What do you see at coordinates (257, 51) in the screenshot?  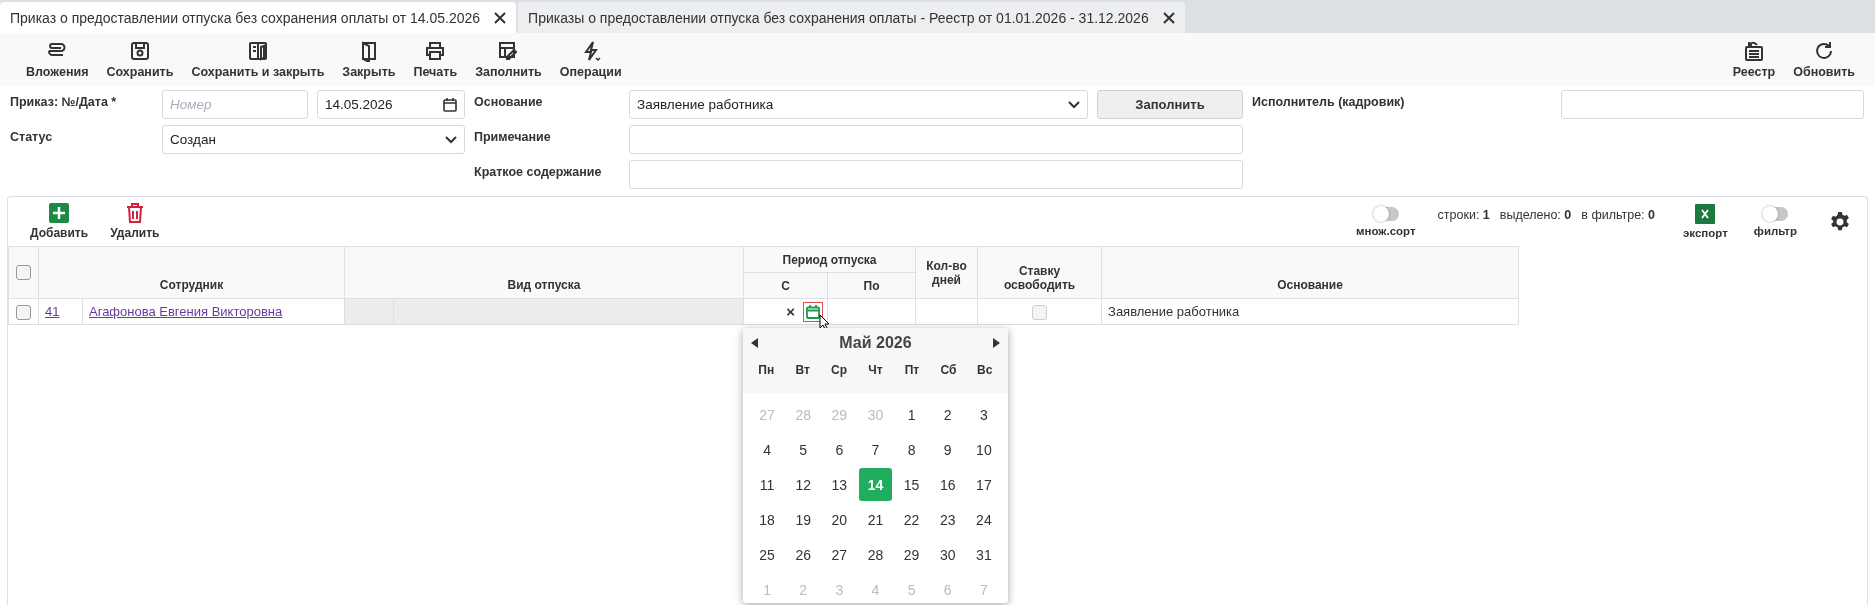 I see `save-close-icon` at bounding box center [257, 51].